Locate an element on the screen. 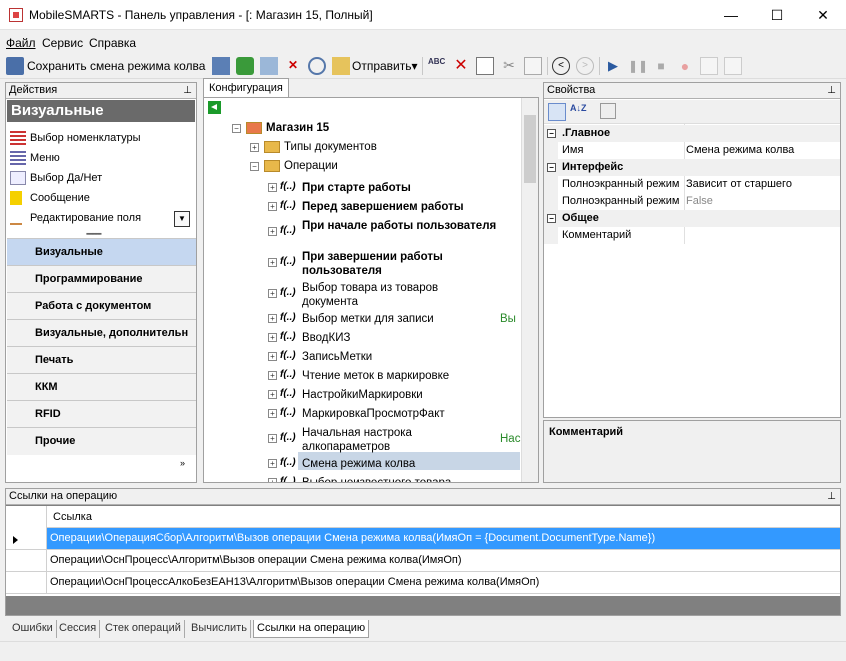 The width and height of the screenshot is (846, 661). close-button: ✕ is located at coordinates (823, 15).